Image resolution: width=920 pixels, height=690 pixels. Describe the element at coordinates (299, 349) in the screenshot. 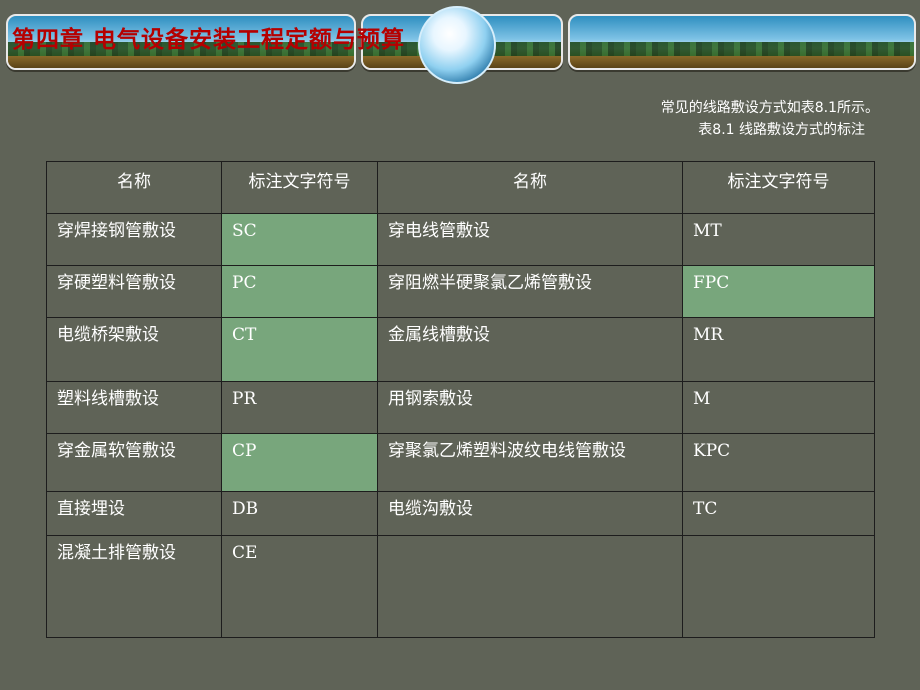

I see `code-cell: CT` at that location.